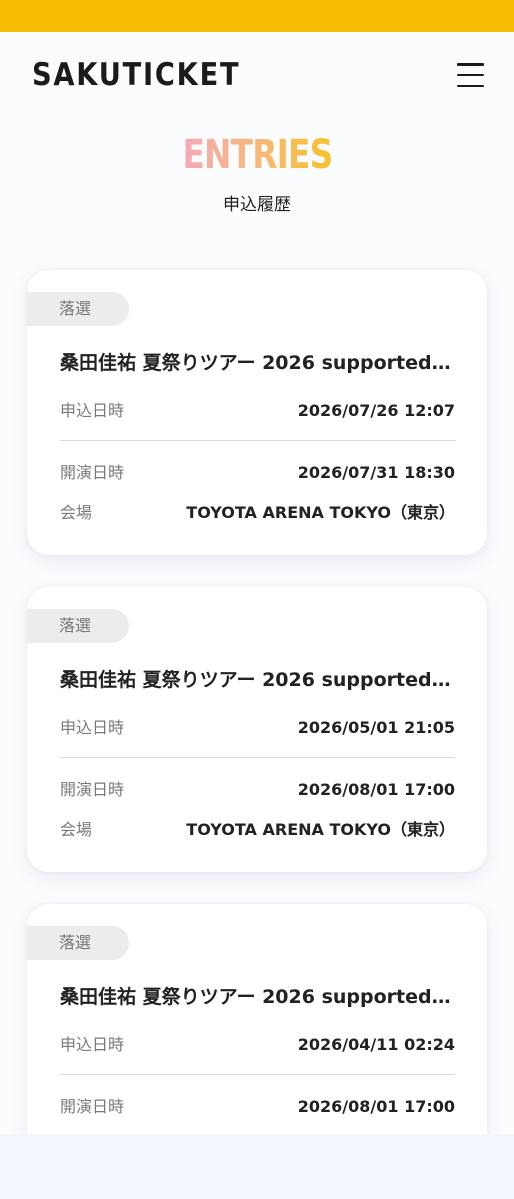 This screenshot has height=1199, width=514. I want to click on applied-value: 2026/07/26 12:07, so click(376, 410).